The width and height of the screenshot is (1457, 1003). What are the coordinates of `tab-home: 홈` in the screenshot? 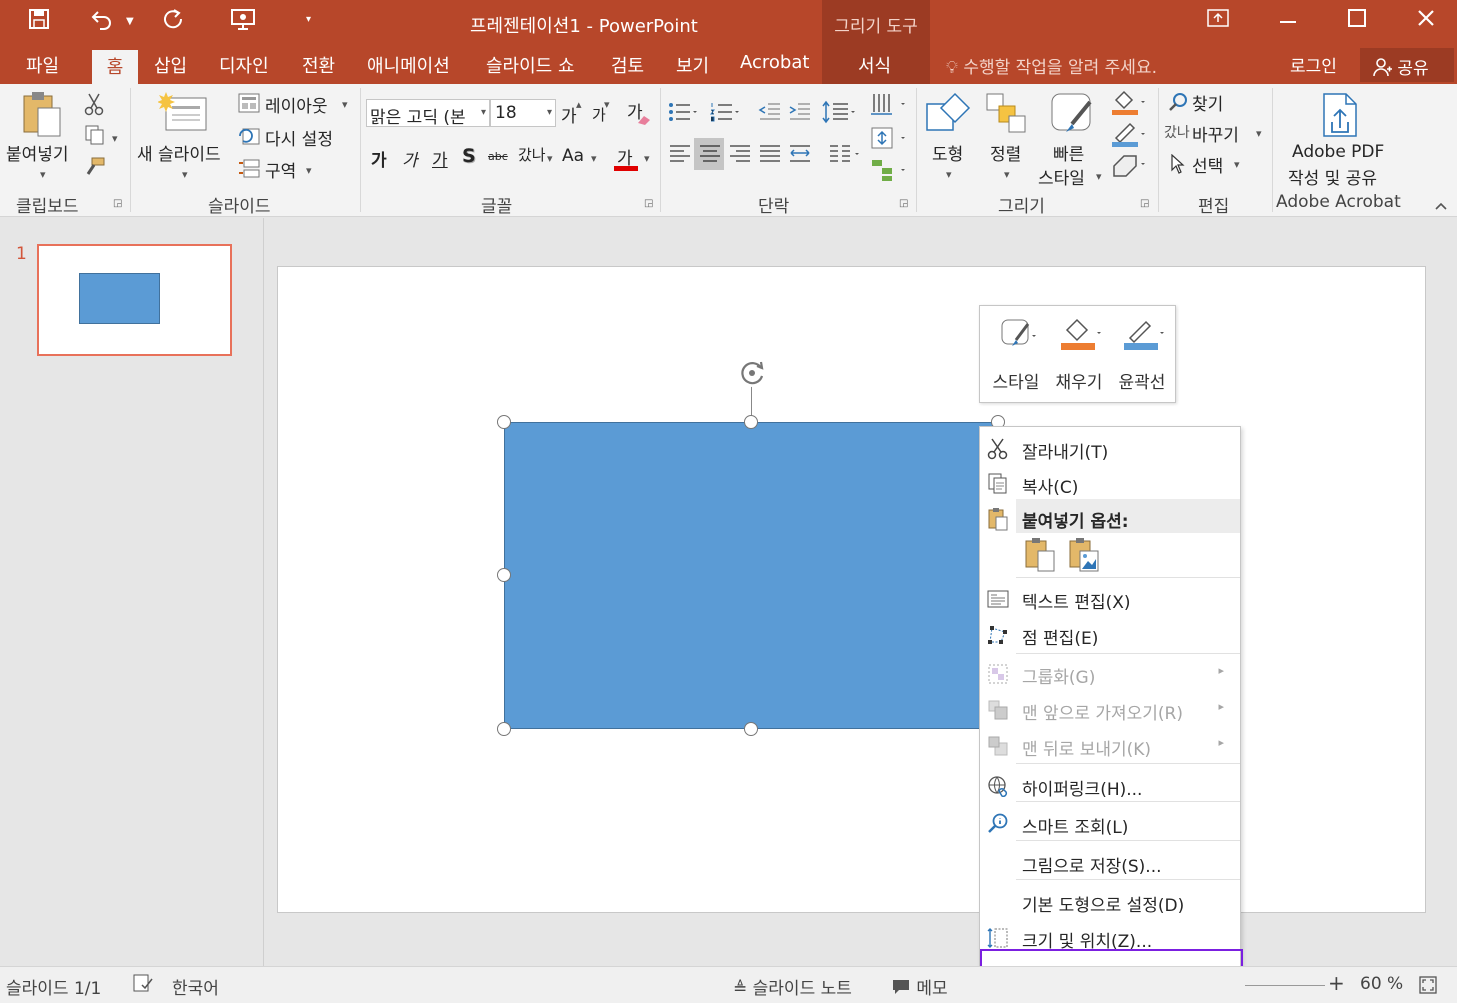 It's located at (115, 67).